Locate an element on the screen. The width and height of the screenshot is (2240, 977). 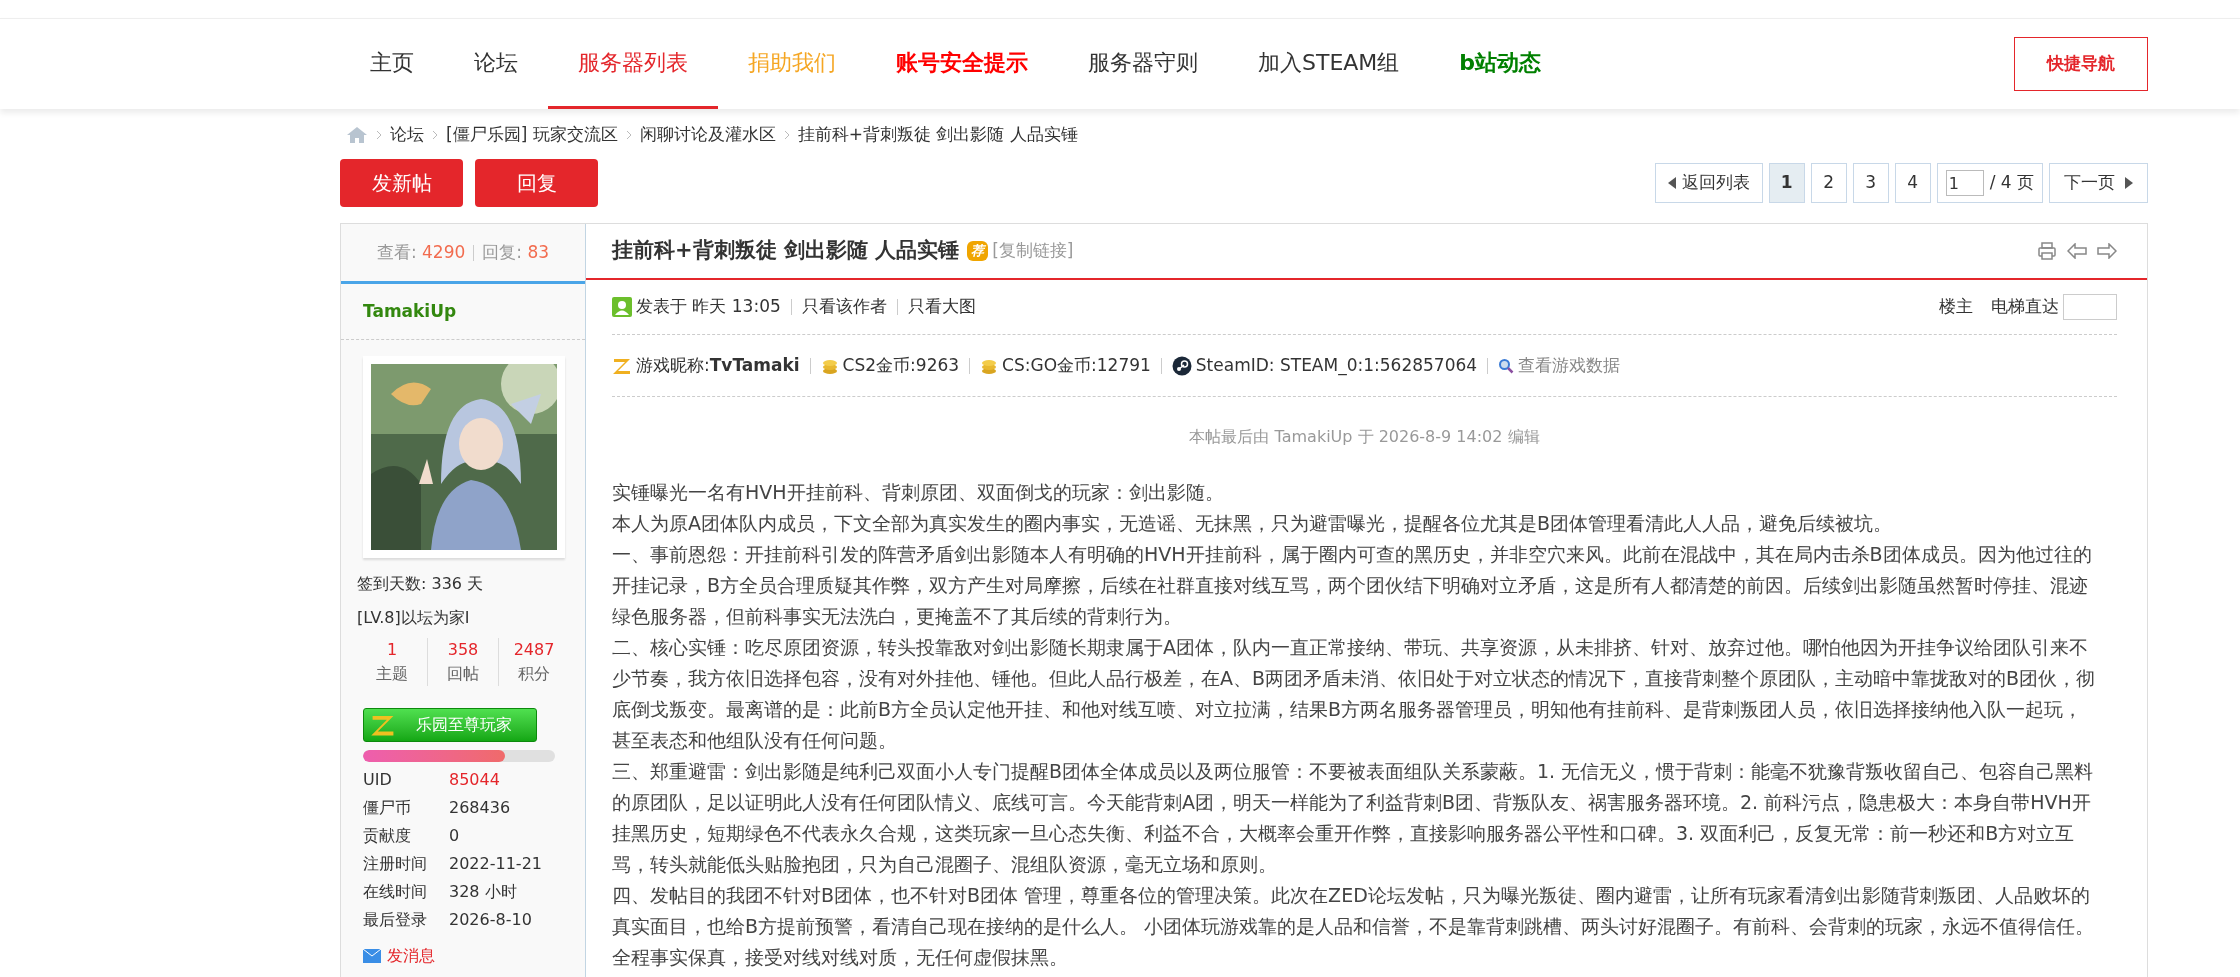
profile-label: 僵尸币 is located at coordinates (387, 808).